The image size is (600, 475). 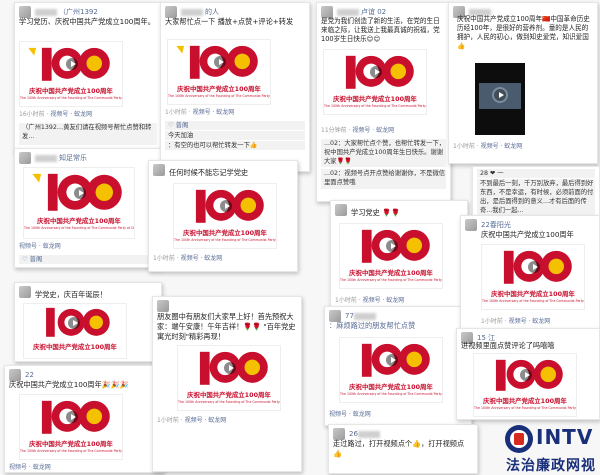 I want to click on post-text: 走过路过，打开视频点个👍，打开视频点👍, so click(x=399, y=448).